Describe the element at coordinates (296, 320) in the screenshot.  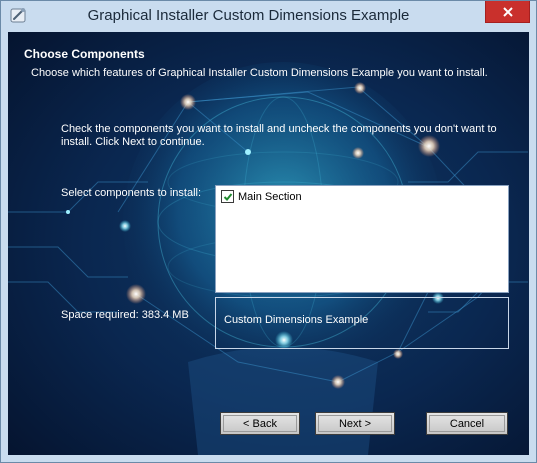
I see `component-description: Custom Dimensions Example` at that location.